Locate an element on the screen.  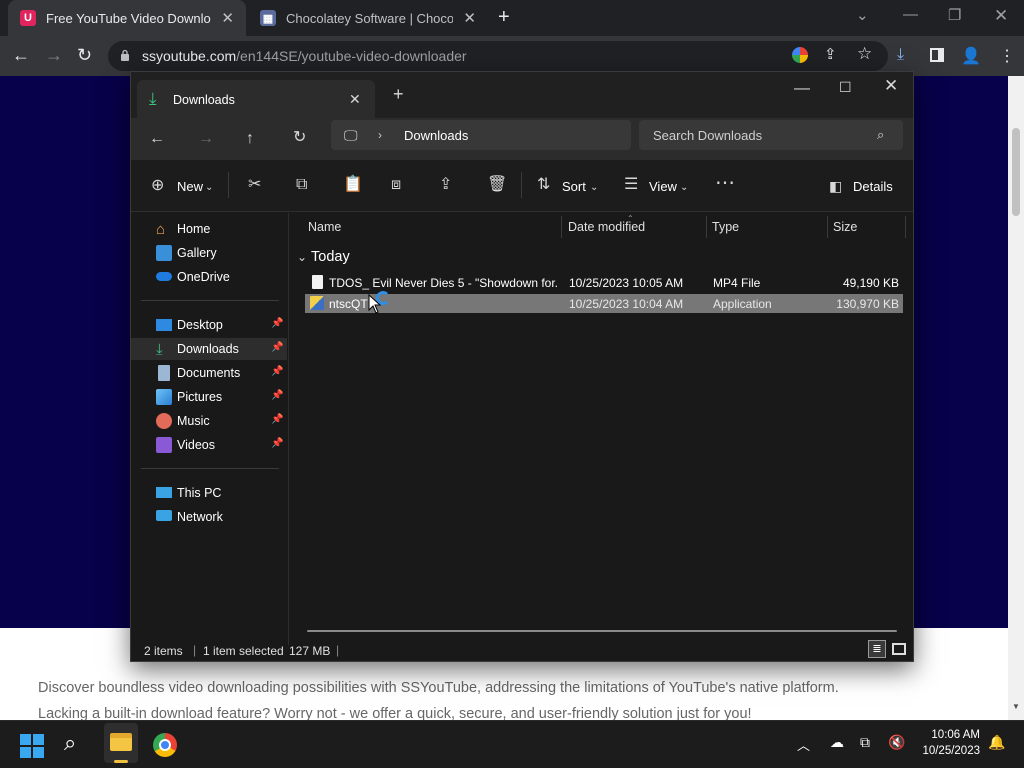
view-icon: ☰ is located at coordinates (631, 185).